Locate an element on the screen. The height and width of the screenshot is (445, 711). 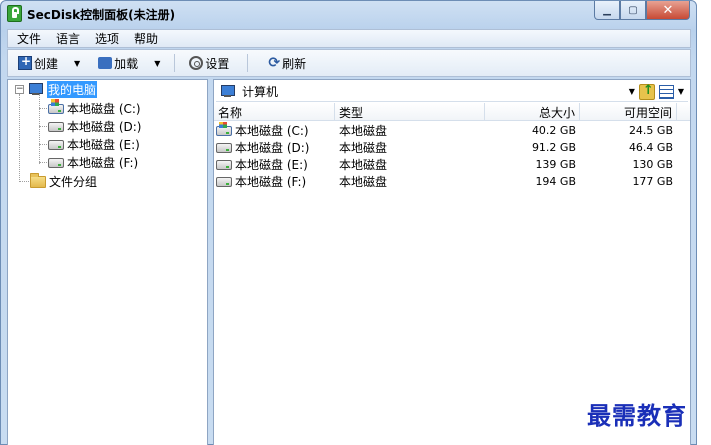
window-controls: ▁ ▢ ✕ is located at coordinates (642, 10).